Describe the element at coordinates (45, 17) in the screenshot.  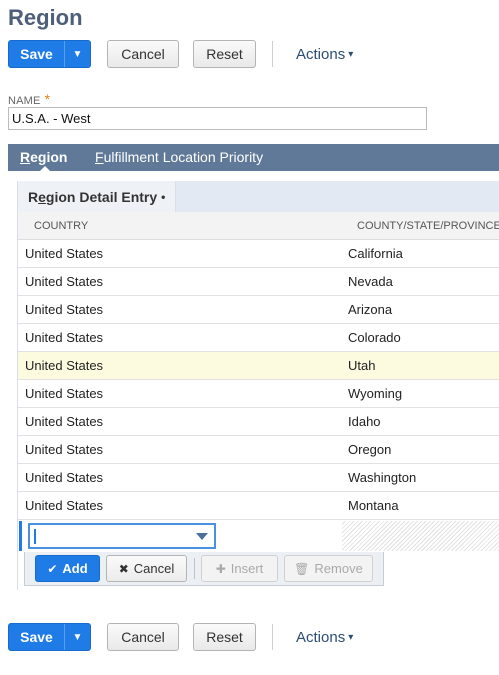
I see `page-title: Region` at that location.